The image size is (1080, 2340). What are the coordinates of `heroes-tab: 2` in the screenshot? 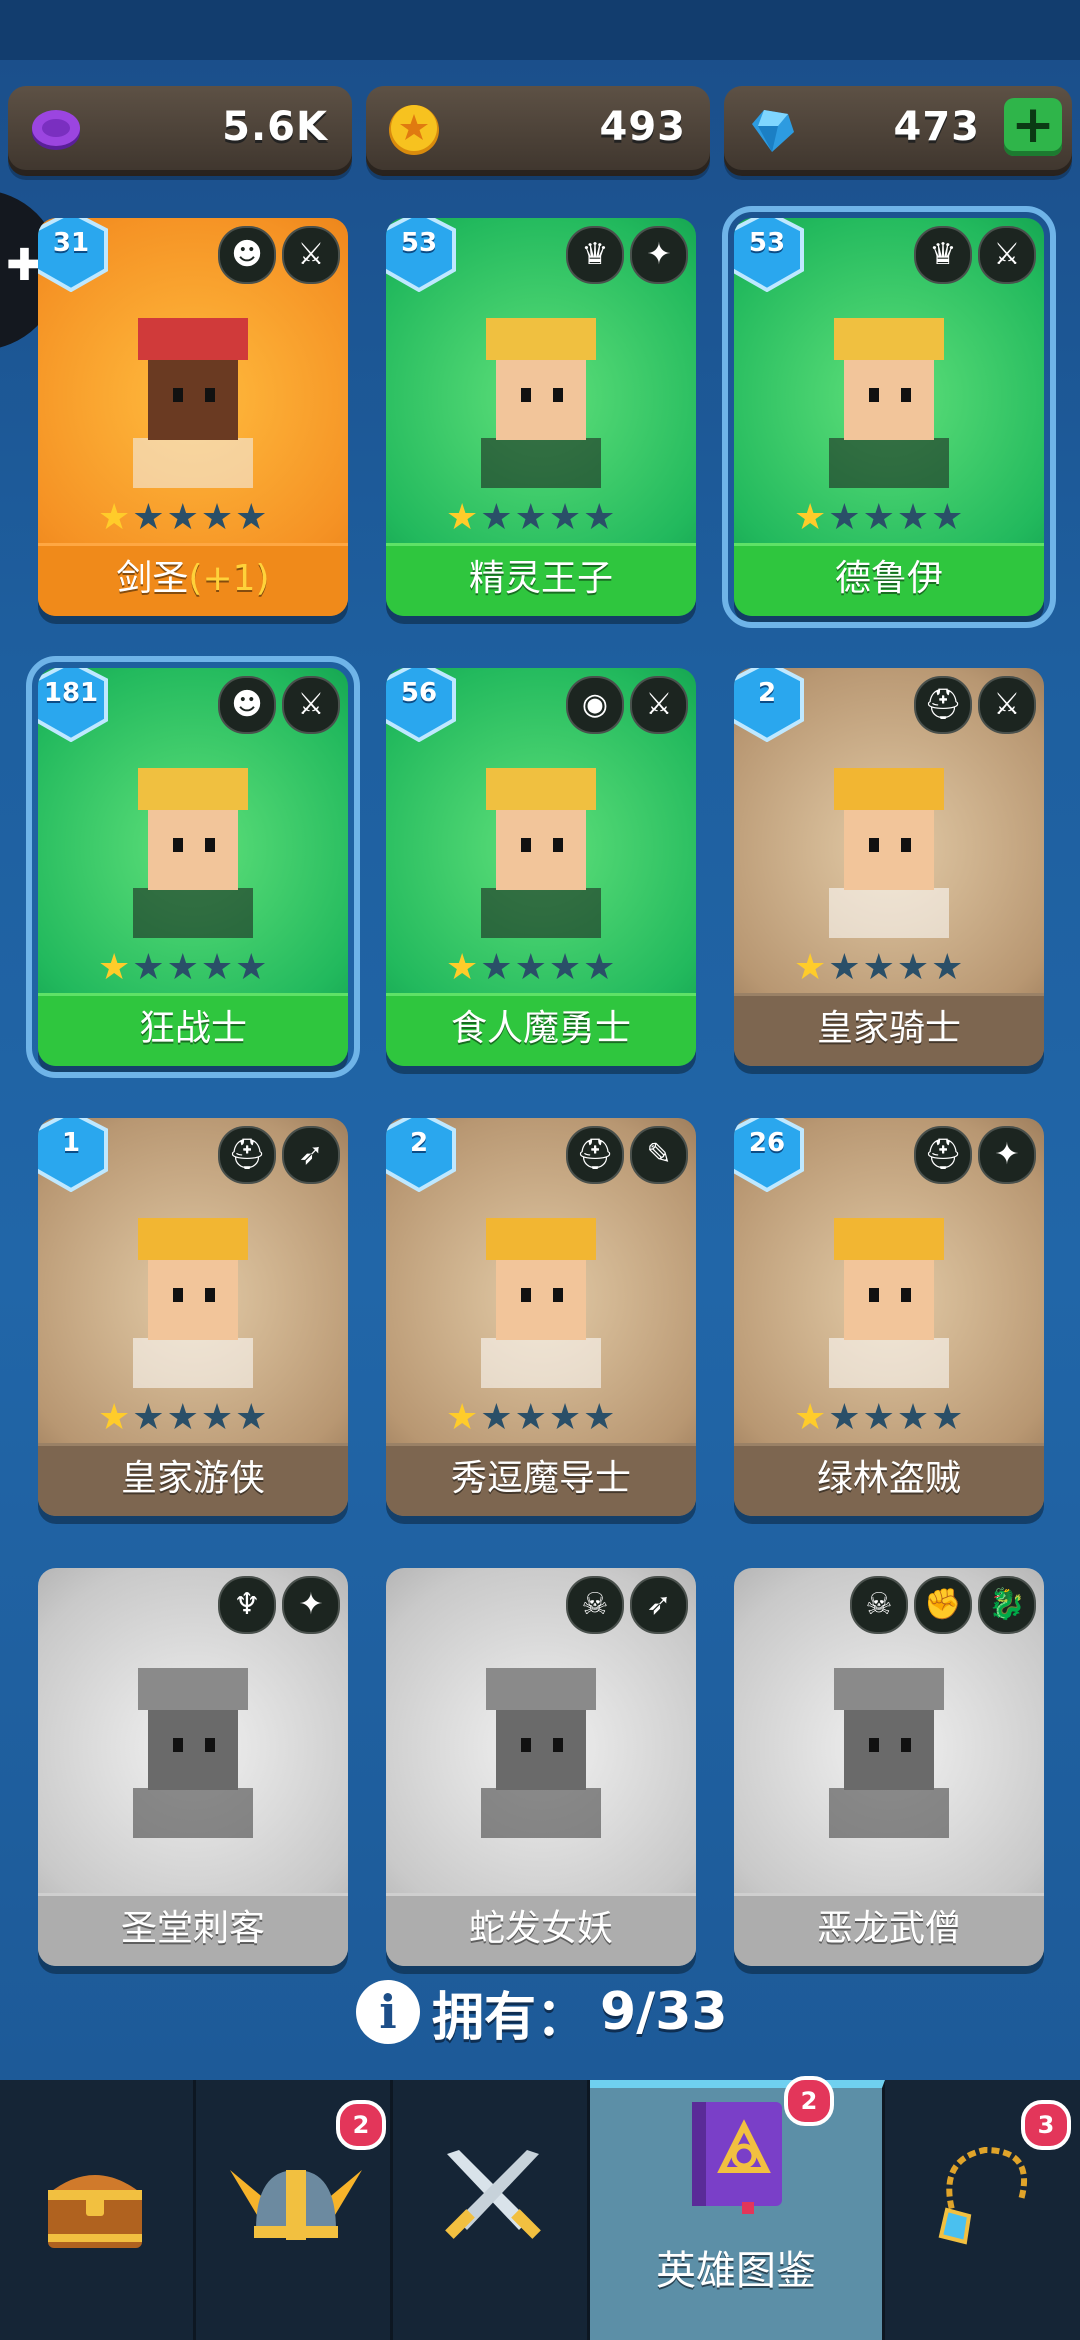 It's located at (294, 2210).